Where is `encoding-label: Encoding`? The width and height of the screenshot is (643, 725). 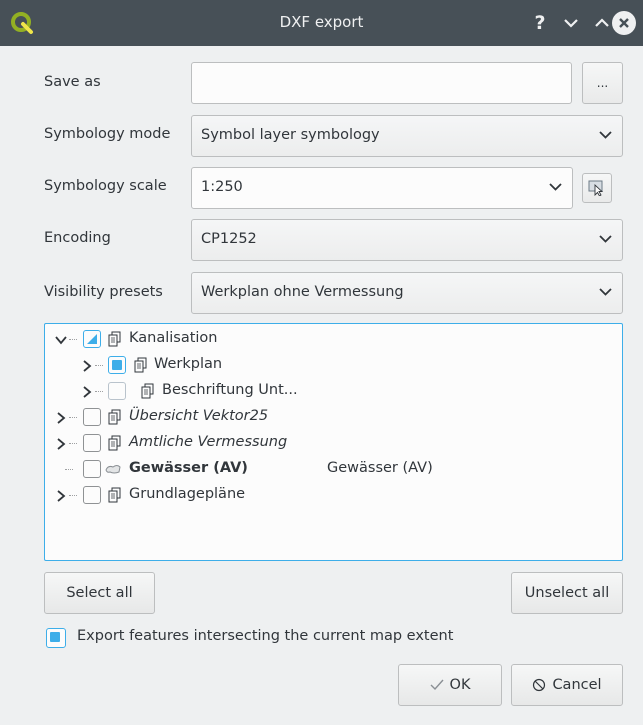
encoding-label: Encoding is located at coordinates (77, 238).